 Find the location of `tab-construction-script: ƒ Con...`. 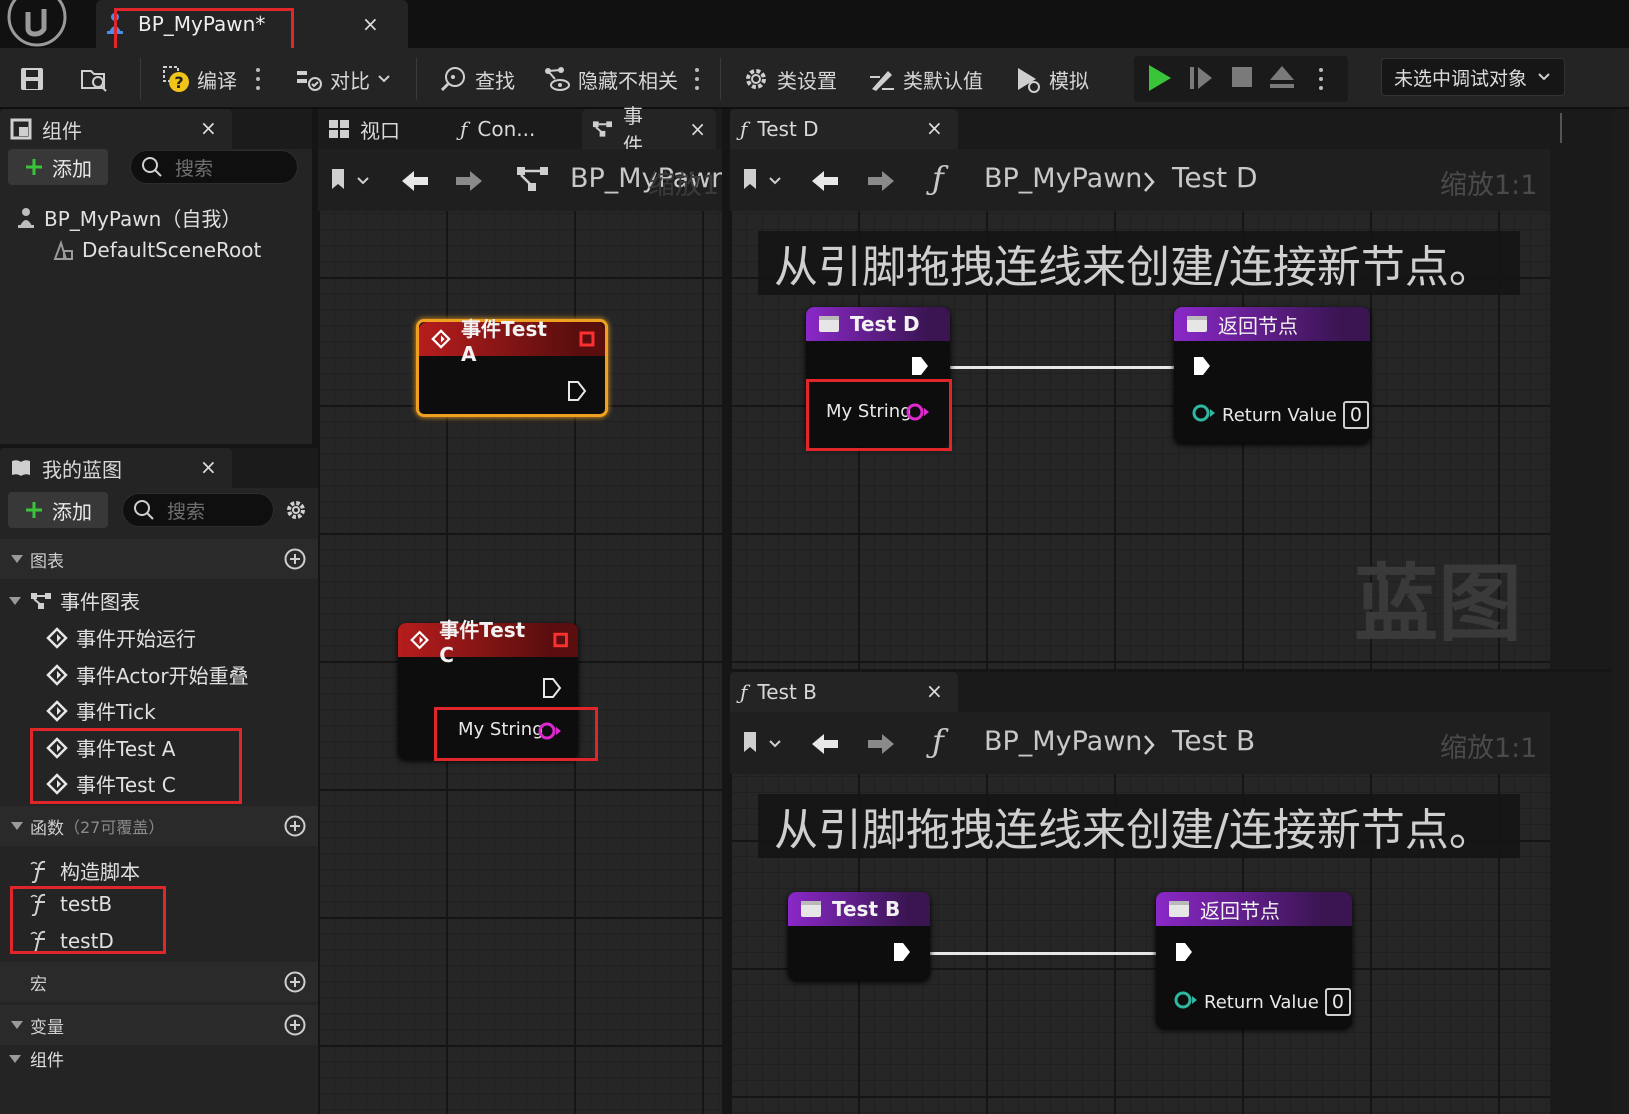

tab-construction-script: ƒ Con... is located at coordinates (514, 129).